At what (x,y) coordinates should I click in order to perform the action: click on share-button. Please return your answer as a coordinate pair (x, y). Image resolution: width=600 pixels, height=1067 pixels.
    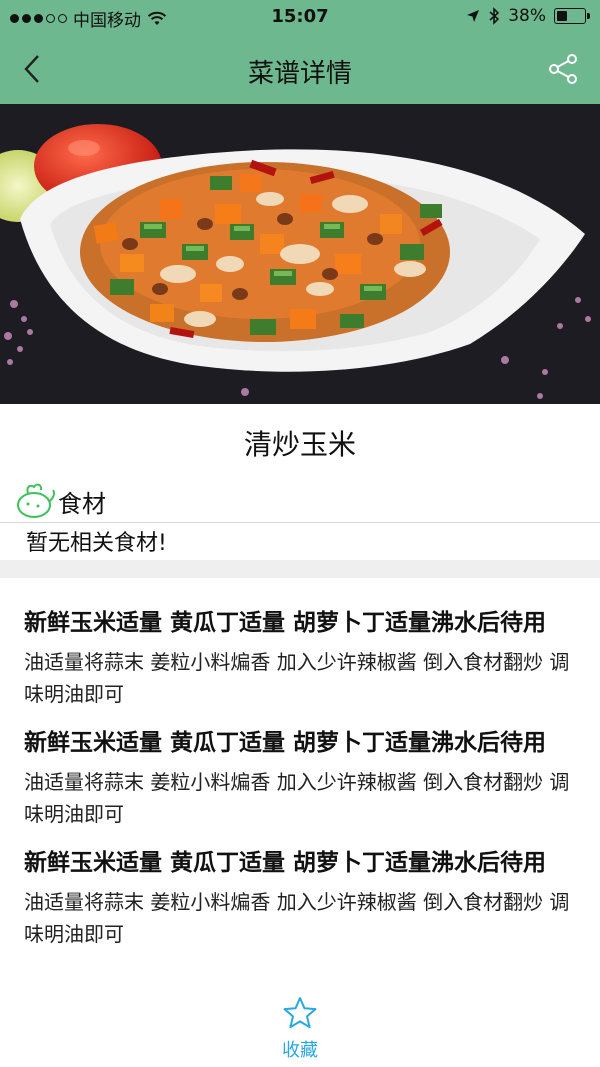
    Looking at the image, I should click on (563, 69).